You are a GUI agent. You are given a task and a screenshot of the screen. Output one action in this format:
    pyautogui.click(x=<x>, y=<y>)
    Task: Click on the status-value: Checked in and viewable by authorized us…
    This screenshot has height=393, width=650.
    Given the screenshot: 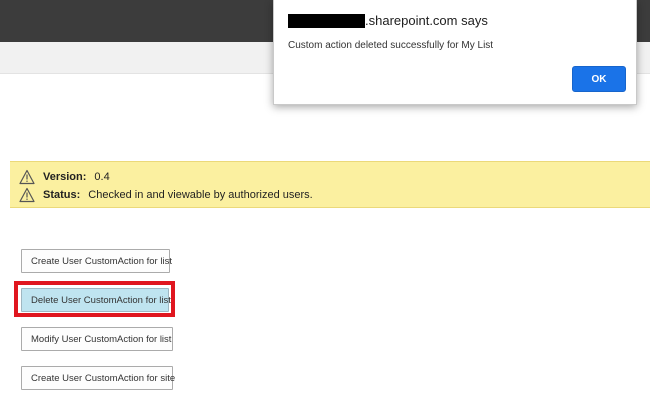 What is the action you would take?
    pyautogui.click(x=200, y=195)
    